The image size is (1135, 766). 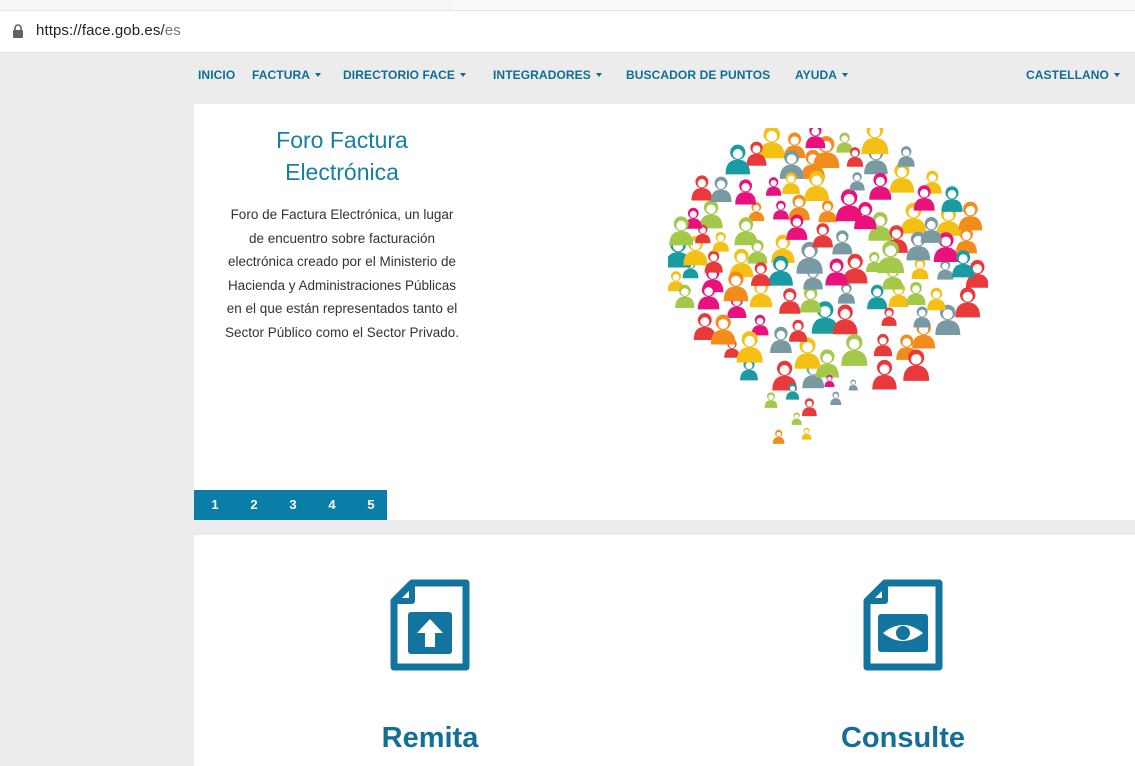 I want to click on carousel-pager: 1 2 3 4 5, so click(x=290, y=505).